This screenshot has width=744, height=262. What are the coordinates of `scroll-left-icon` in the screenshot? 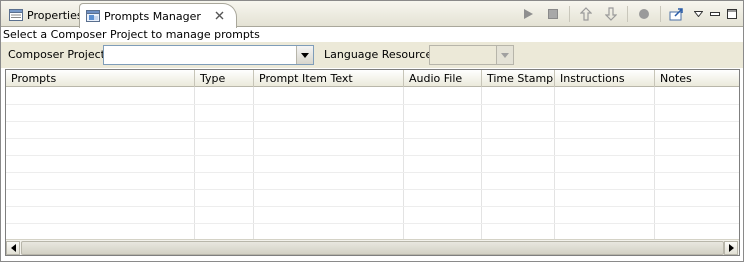 It's located at (13, 248).